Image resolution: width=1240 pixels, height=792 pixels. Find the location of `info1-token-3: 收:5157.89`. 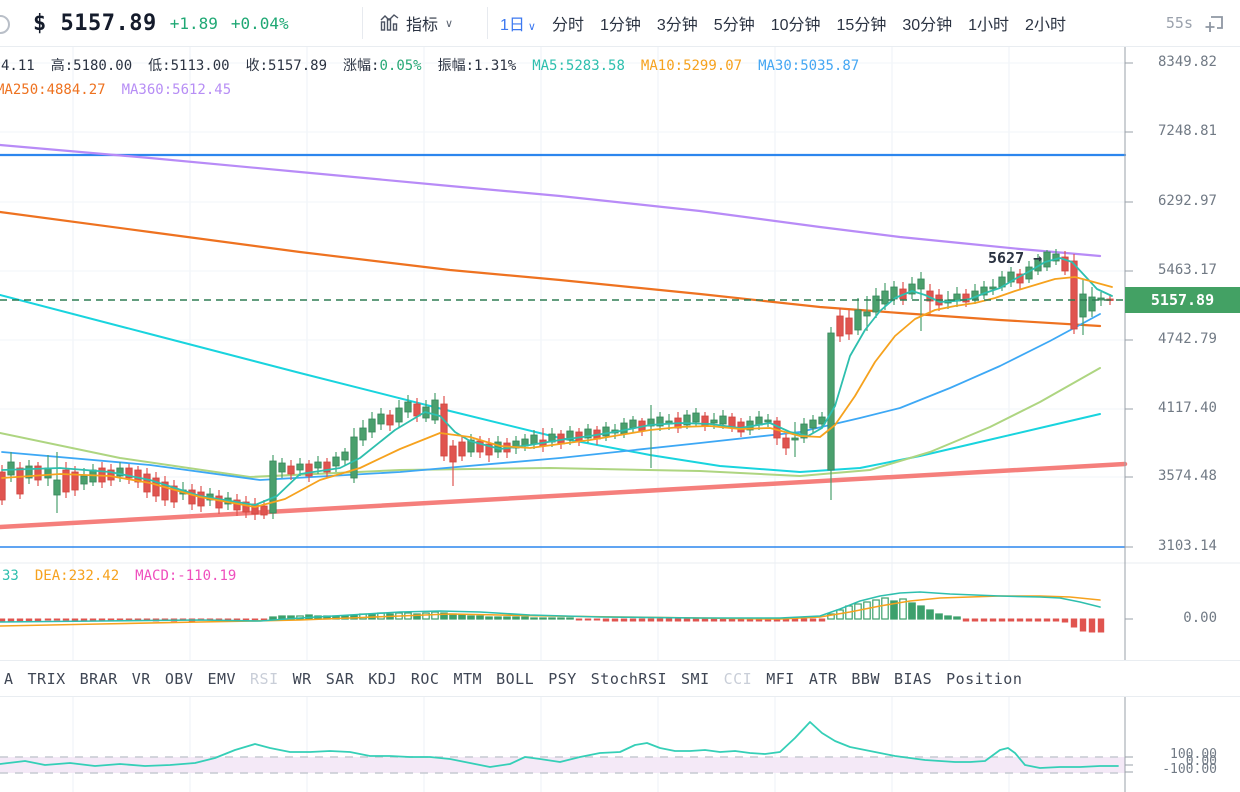

info1-token-3: 收:5157.89 is located at coordinates (286, 66).